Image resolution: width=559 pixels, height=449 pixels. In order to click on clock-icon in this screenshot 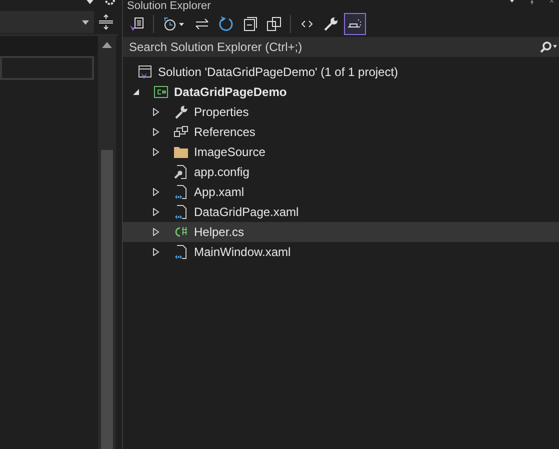, I will do `click(174, 24)`.